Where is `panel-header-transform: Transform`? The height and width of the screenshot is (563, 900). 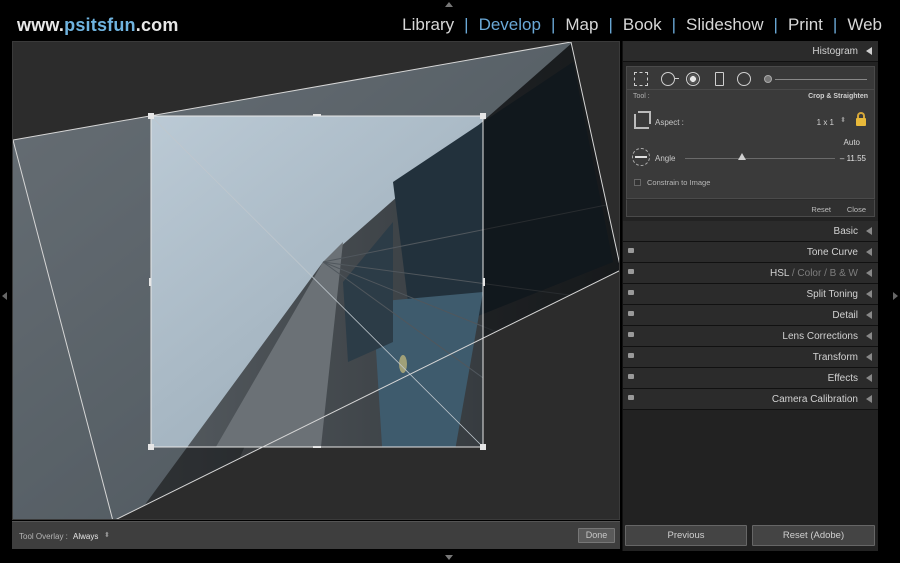 panel-header-transform: Transform is located at coordinates (750, 357).